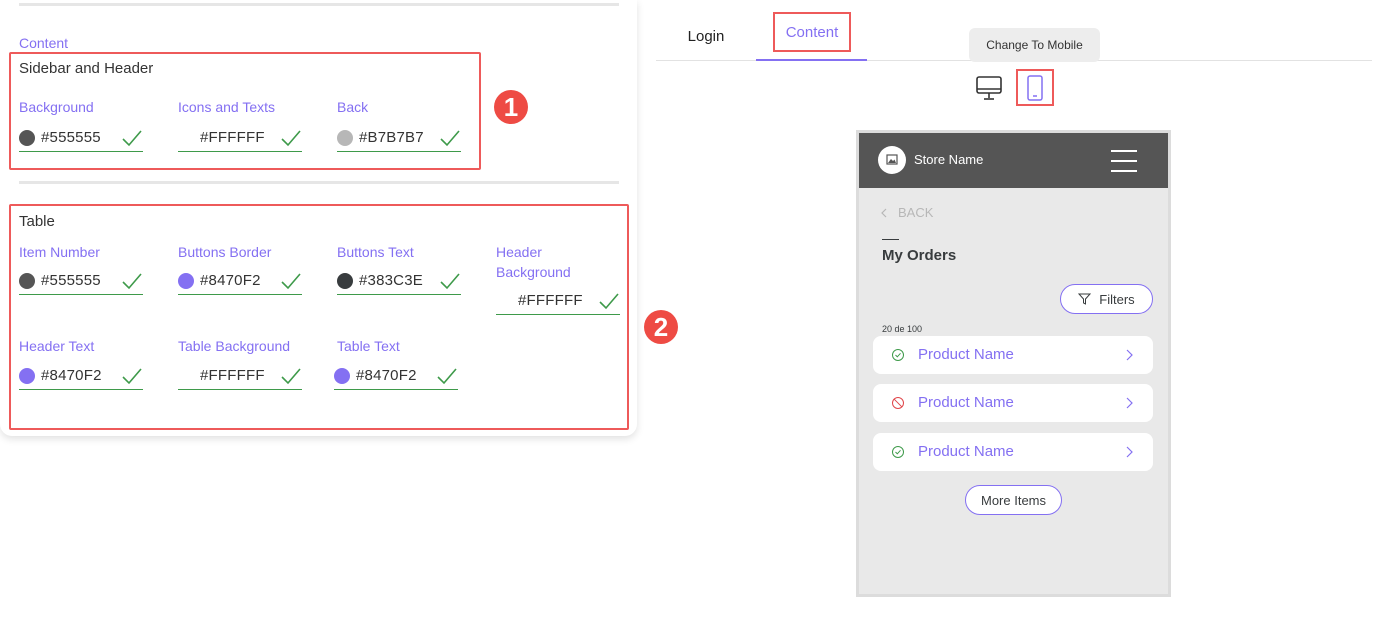 This screenshot has width=1389, height=625. Describe the element at coordinates (812, 32) in the screenshot. I see `tab-content: Content` at that location.